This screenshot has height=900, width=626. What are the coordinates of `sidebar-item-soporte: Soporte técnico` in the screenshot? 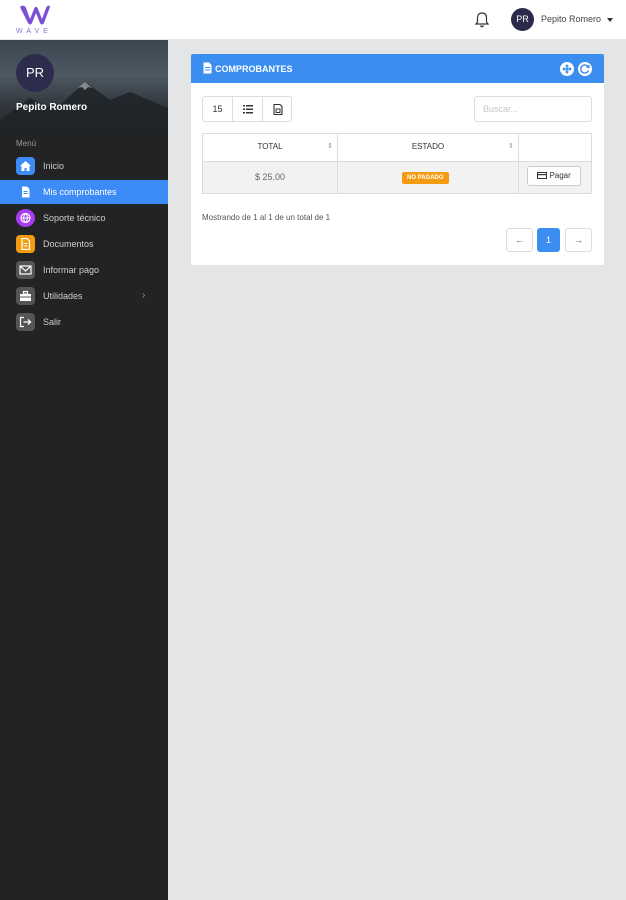 It's located at (84, 218).